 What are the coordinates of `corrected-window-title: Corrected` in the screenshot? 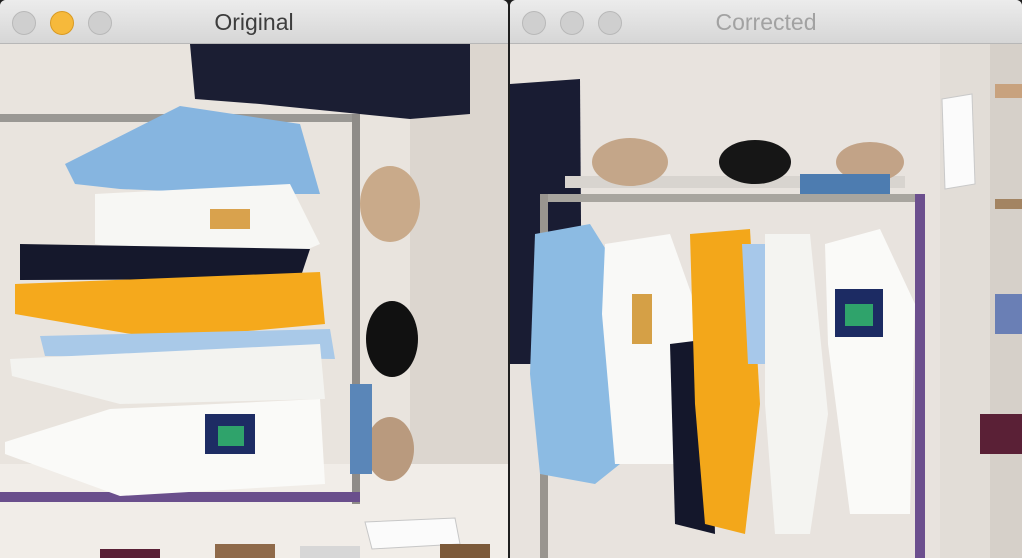 It's located at (766, 22).